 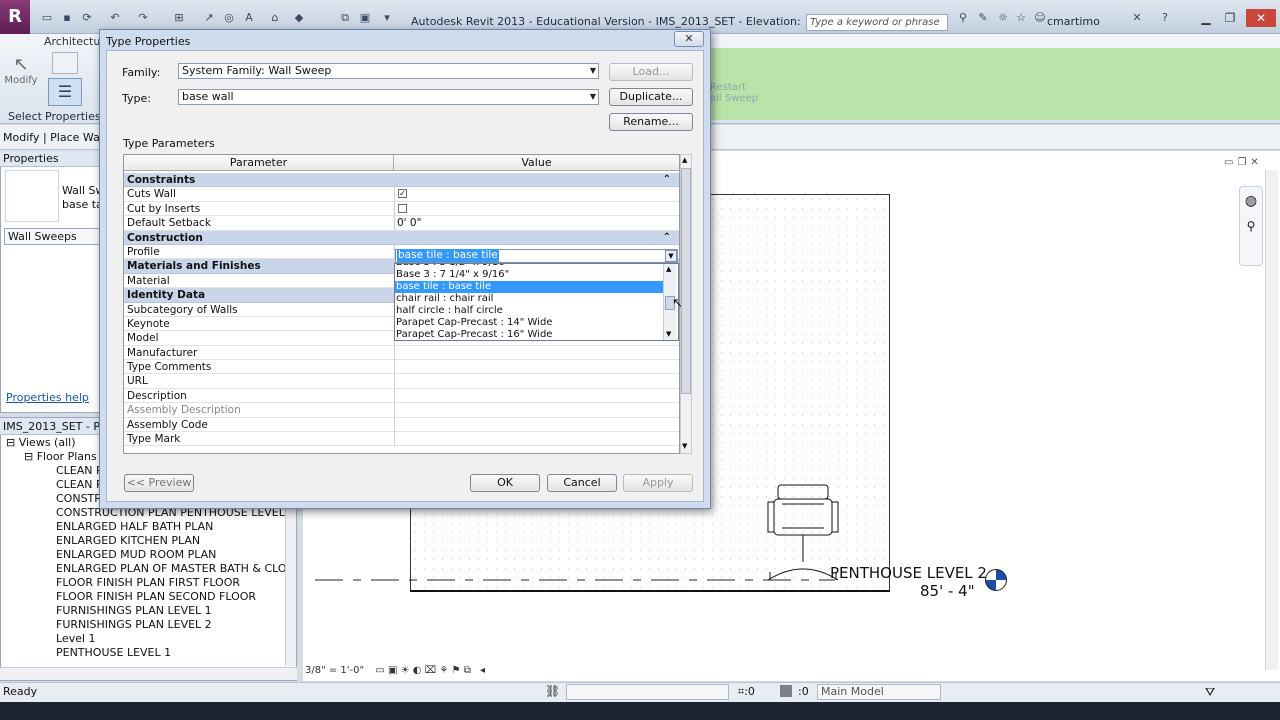 I want to click on browser-tree-item: Level 1, so click(x=146, y=639).